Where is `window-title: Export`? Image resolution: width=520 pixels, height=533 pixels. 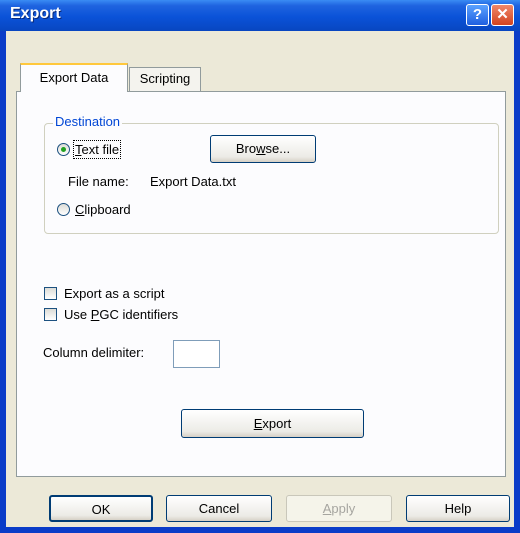 window-title: Export is located at coordinates (35, 13).